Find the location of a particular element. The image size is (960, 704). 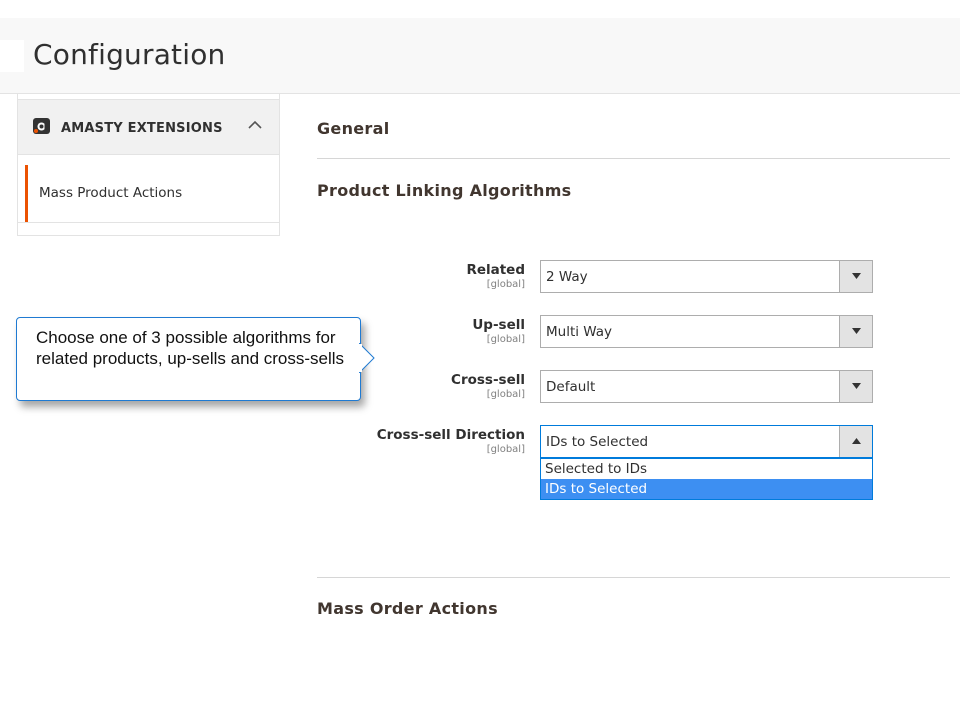

crosssell-select: Default is located at coordinates (706, 386).